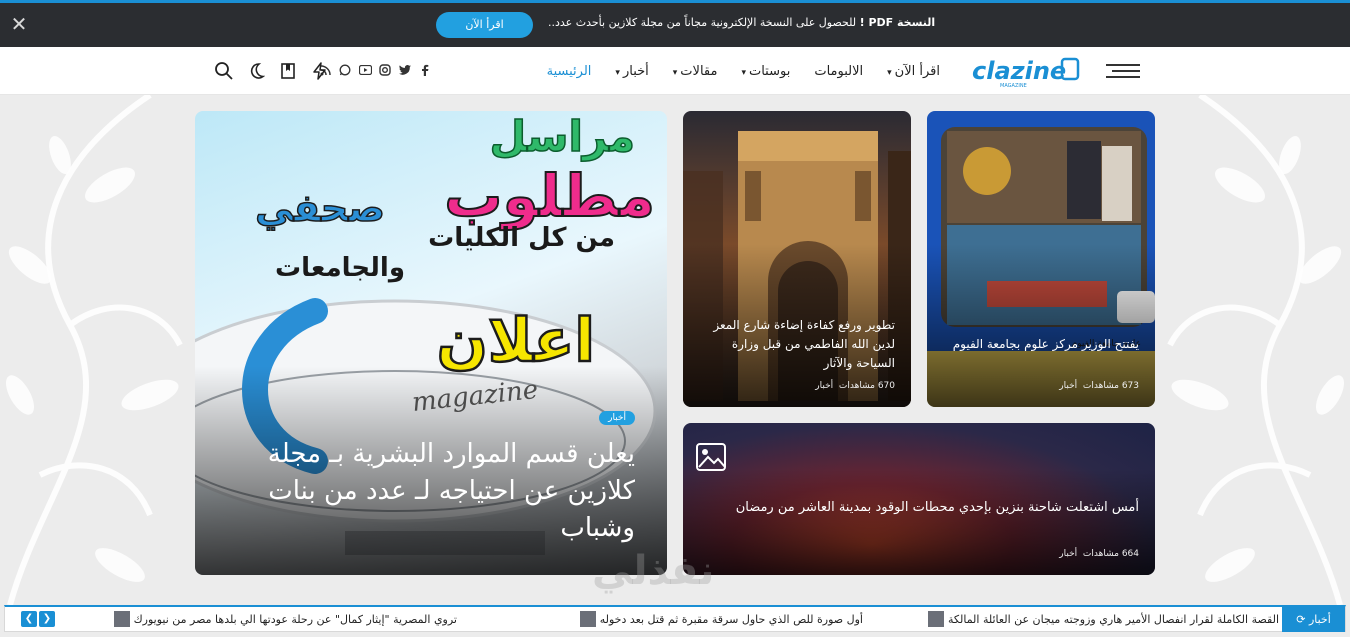  What do you see at coordinates (521, 238) in the screenshot?
I see `poster-line4: من كل الكليات` at bounding box center [521, 238].